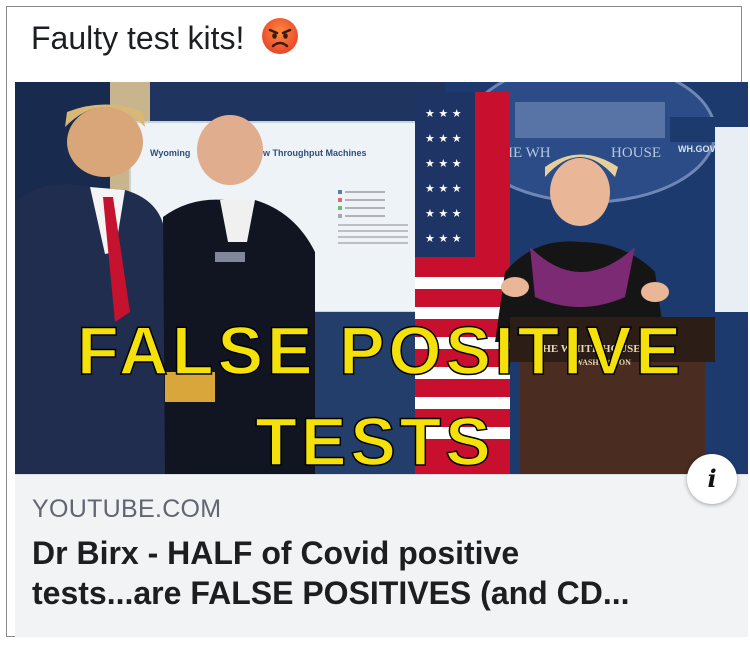 This screenshot has width=750, height=647. What do you see at coordinates (374, 439) in the screenshot?
I see `overlay-text-line-2: TESTS` at bounding box center [374, 439].